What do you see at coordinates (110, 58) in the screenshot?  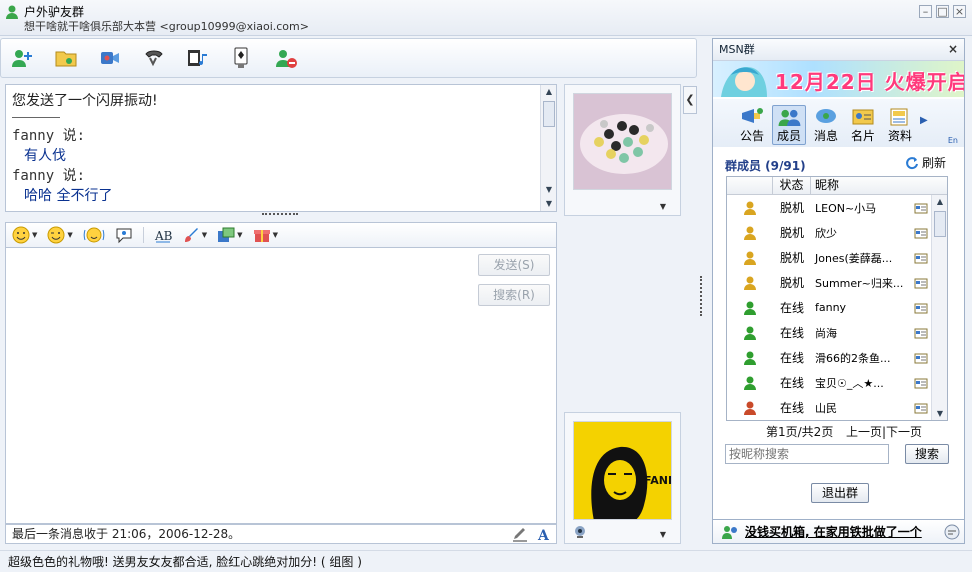 I see `video-chat-icon` at bounding box center [110, 58].